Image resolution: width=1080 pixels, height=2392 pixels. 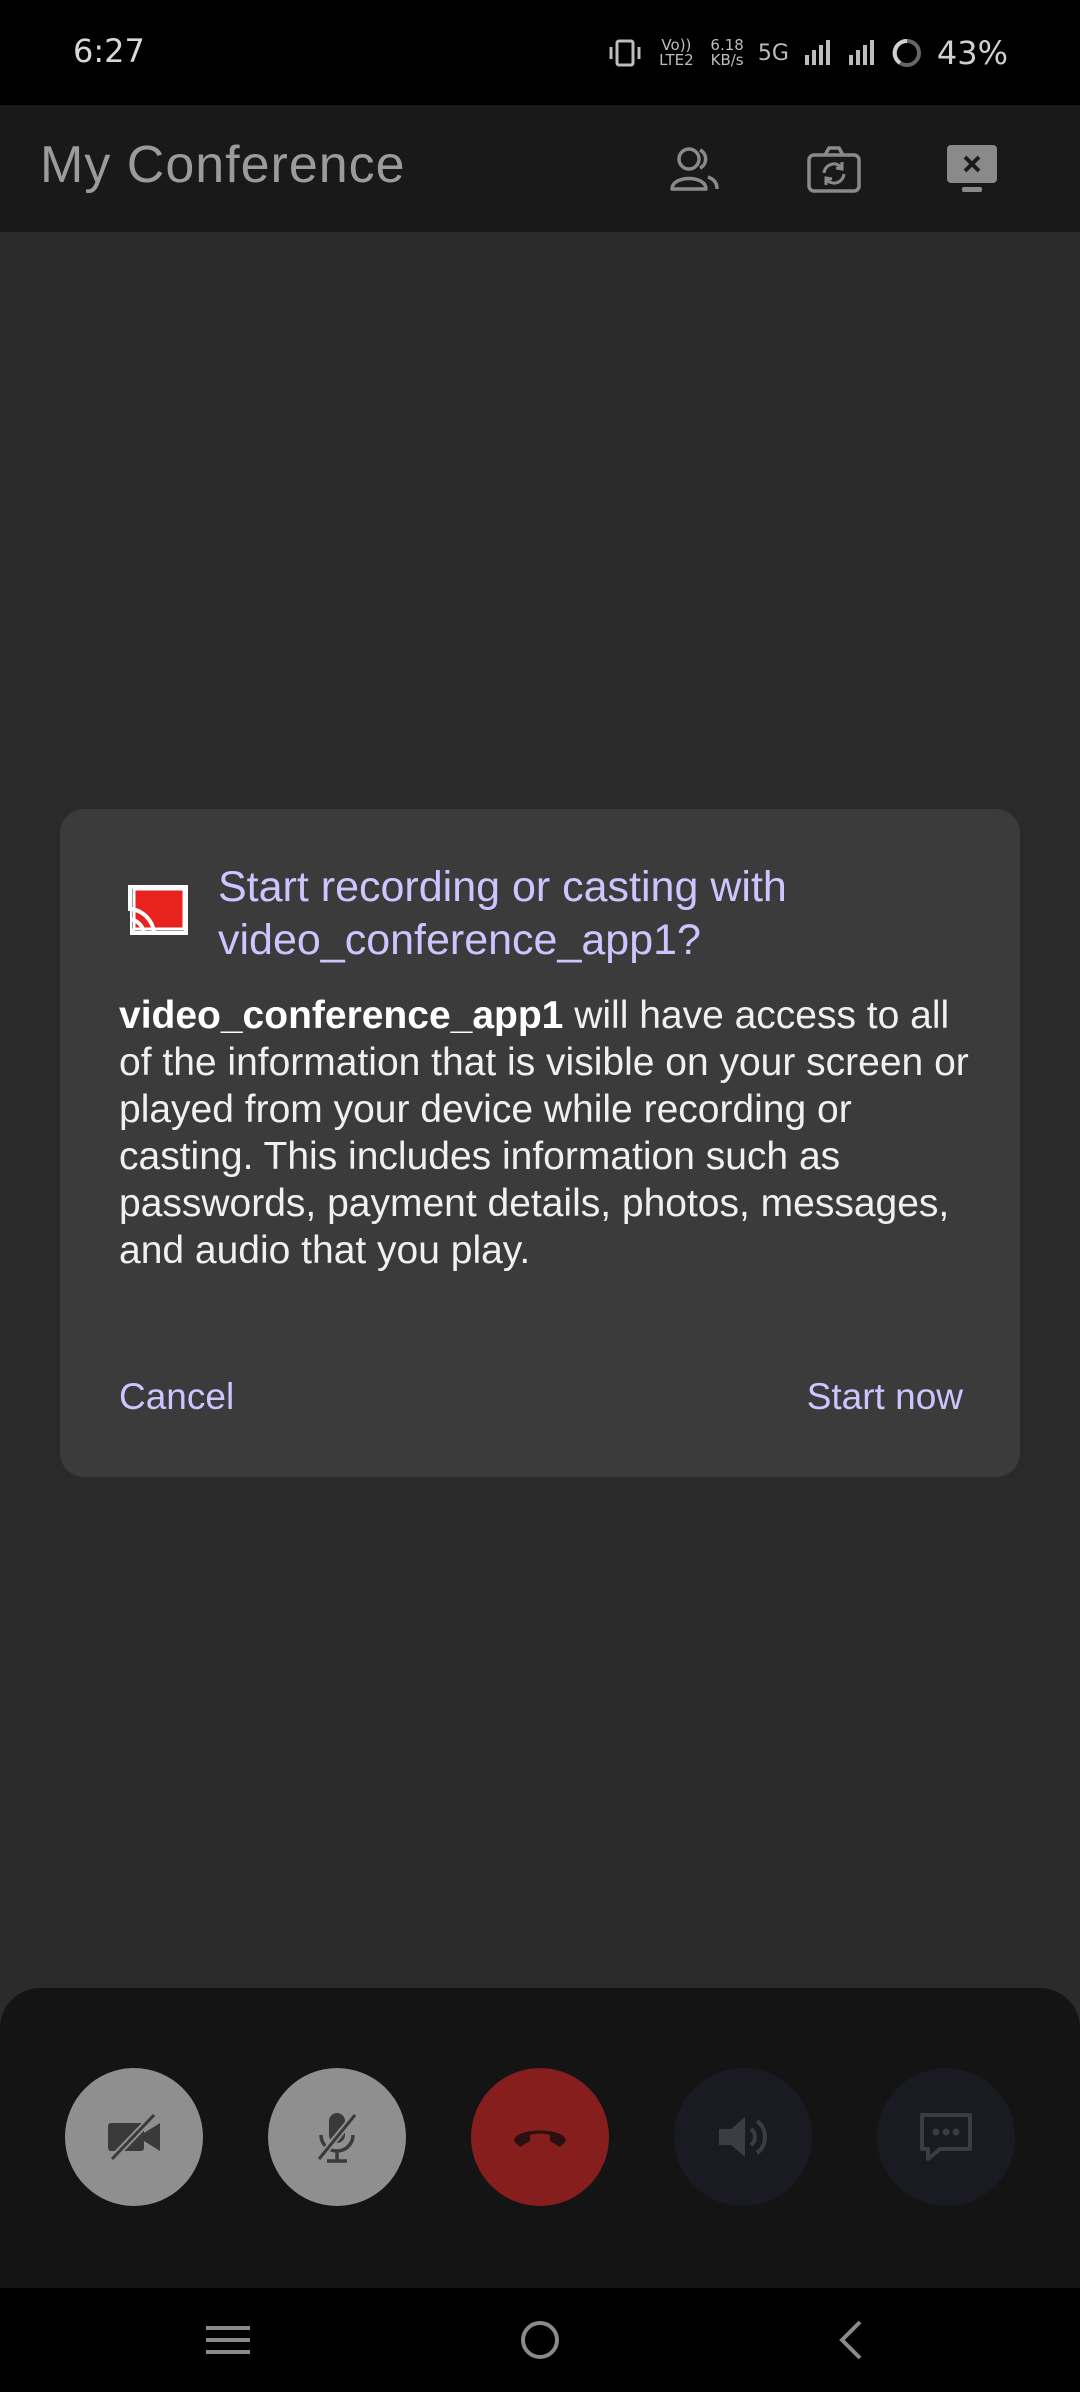 I want to click on status-icons: Vo)) LTE2 6.18 KB/s 5G 43%, so click(x=808, y=53).